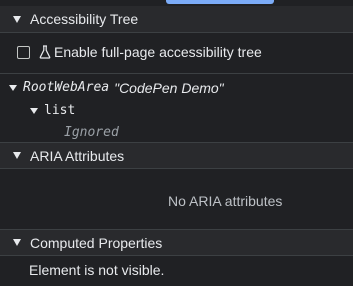 The image size is (353, 286). Describe the element at coordinates (169, 87) in the screenshot. I see `node-name: "CodePen Demo"` at that location.